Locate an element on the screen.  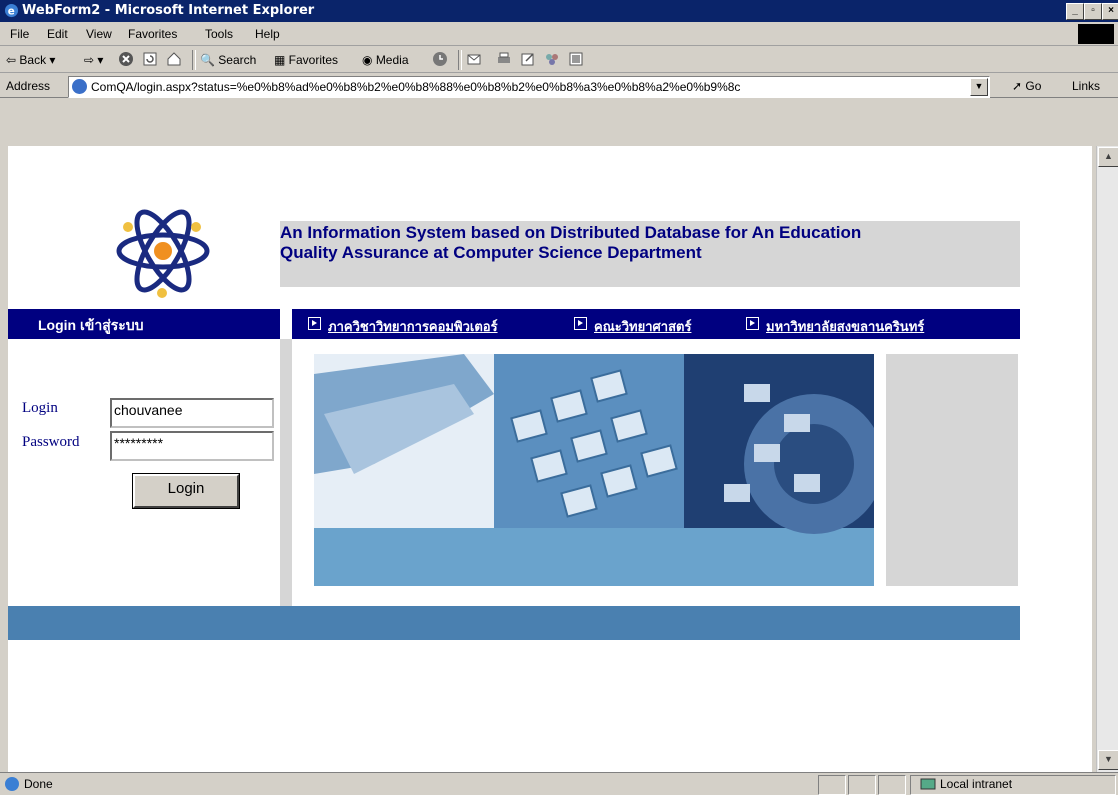
forward-button: ⇨ ▾ is located at coordinates (93, 60).